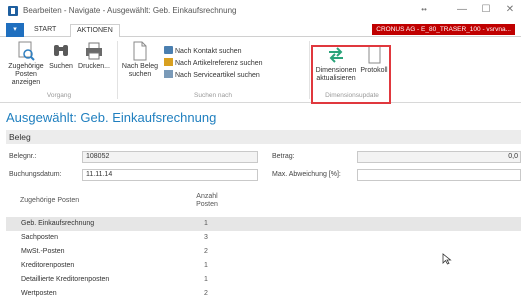 The width and height of the screenshot is (521, 306). Describe the element at coordinates (23, 156) in the screenshot. I see `field-label-belegnr: Belegnr.:` at that location.